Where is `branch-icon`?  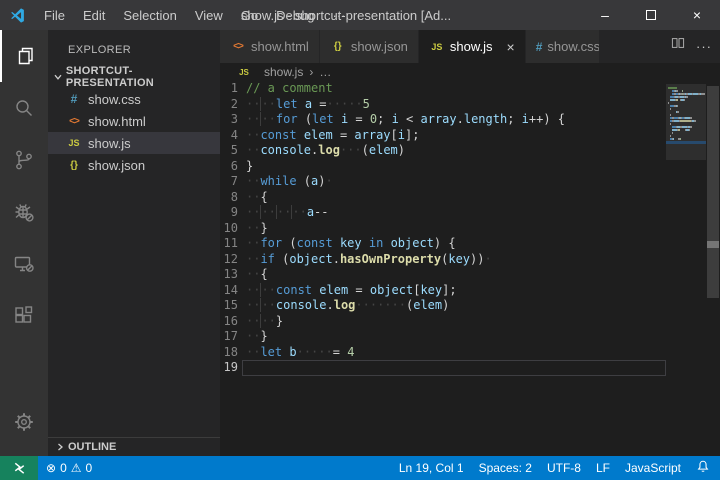 branch-icon is located at coordinates (24, 160).